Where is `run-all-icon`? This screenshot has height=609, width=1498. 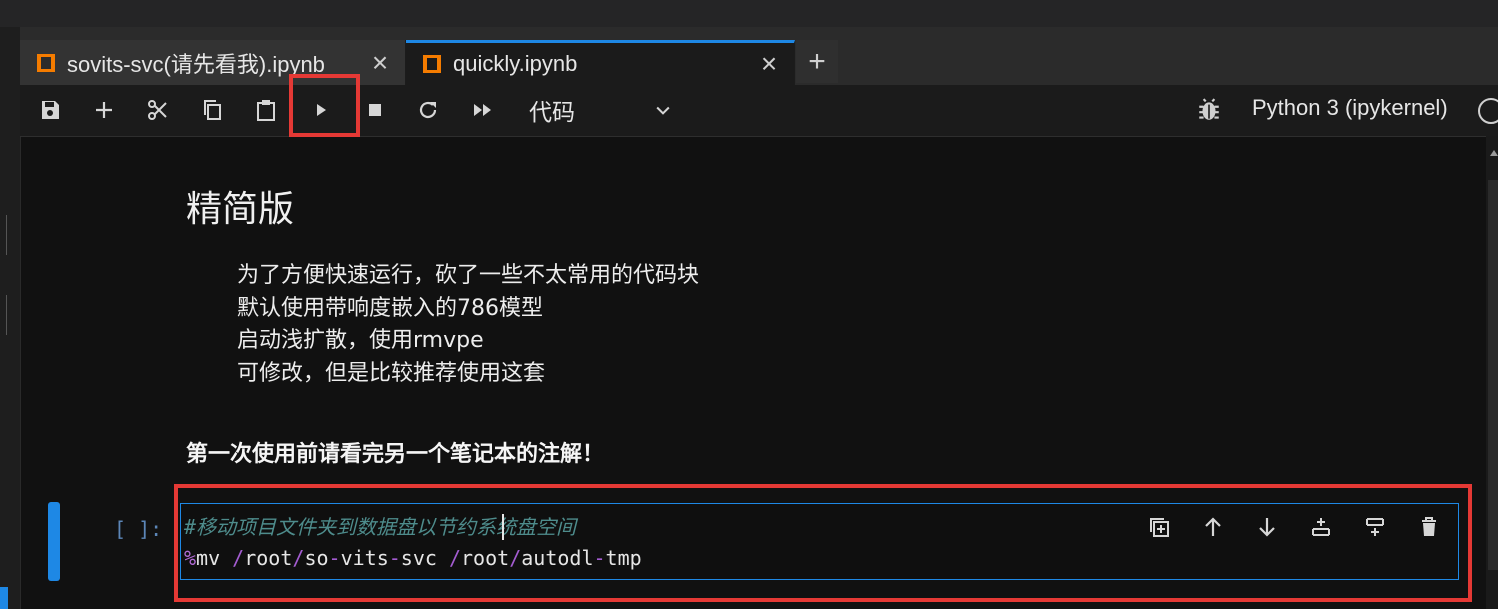 run-all-icon is located at coordinates (483, 110).